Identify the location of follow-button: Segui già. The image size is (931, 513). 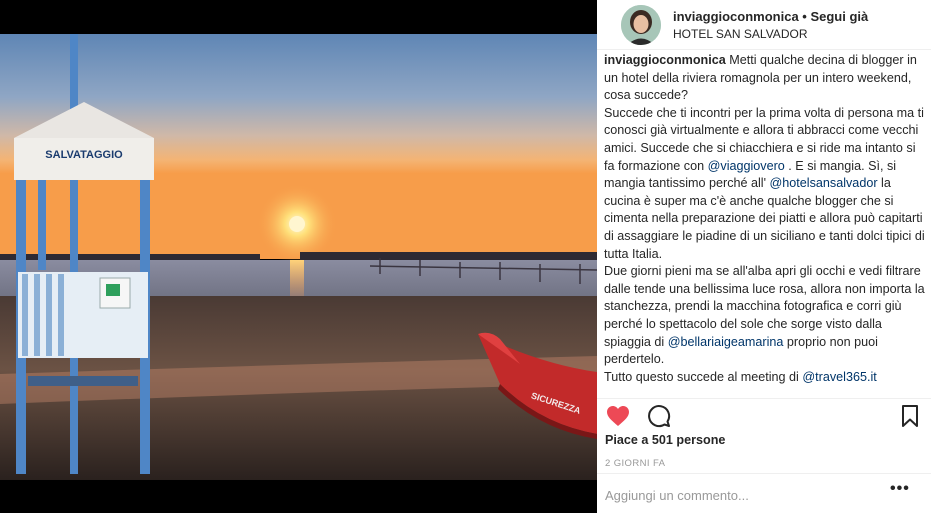
(839, 16).